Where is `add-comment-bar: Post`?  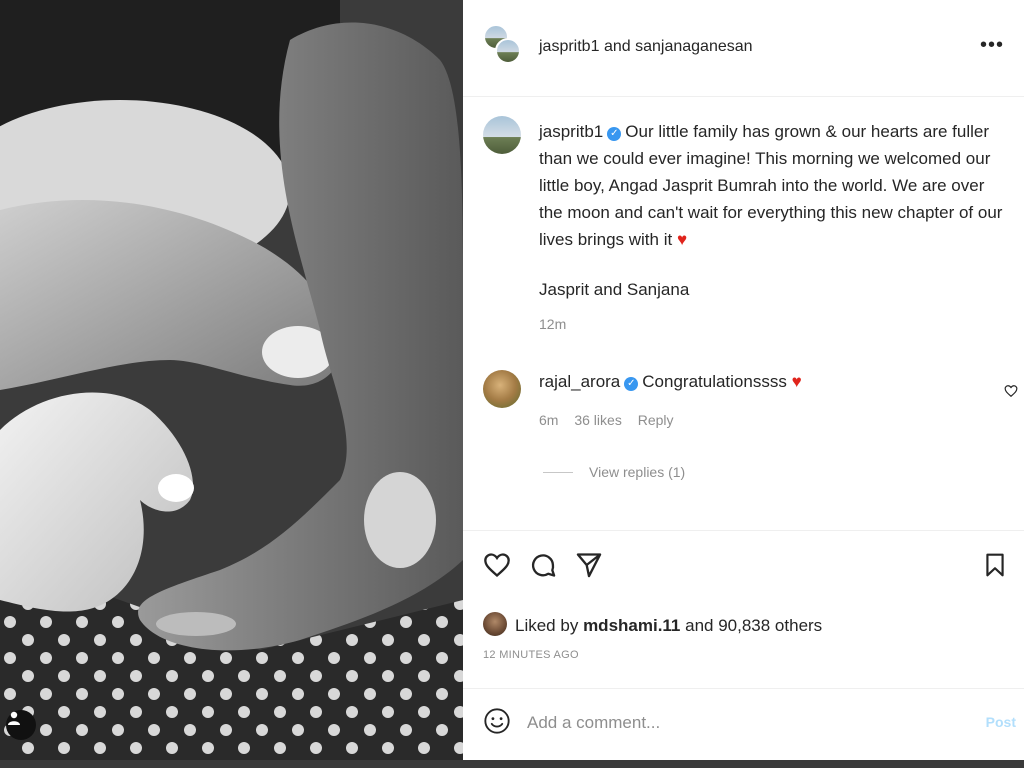 add-comment-bar: Post is located at coordinates (743, 724).